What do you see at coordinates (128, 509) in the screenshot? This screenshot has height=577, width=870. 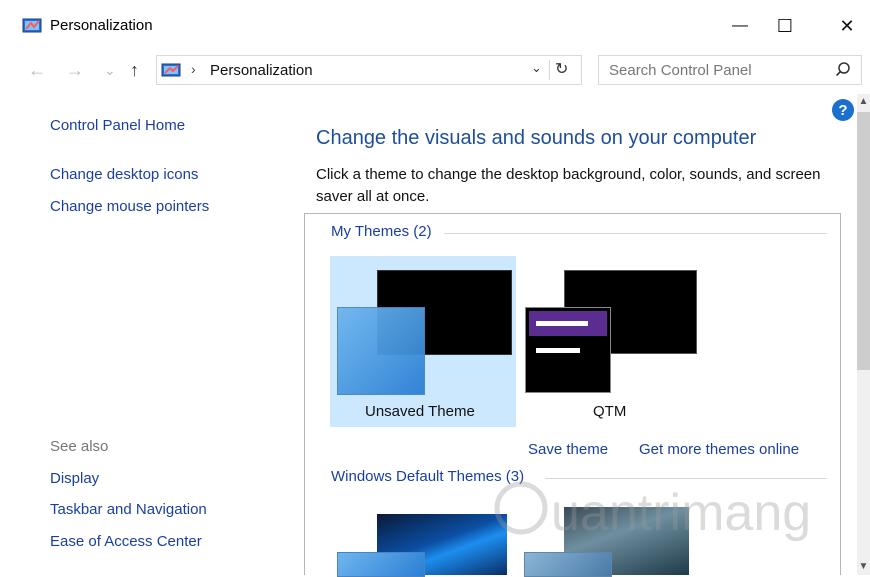 I see `taskbar-navigation-link: Taskbar and Navigation` at bounding box center [128, 509].